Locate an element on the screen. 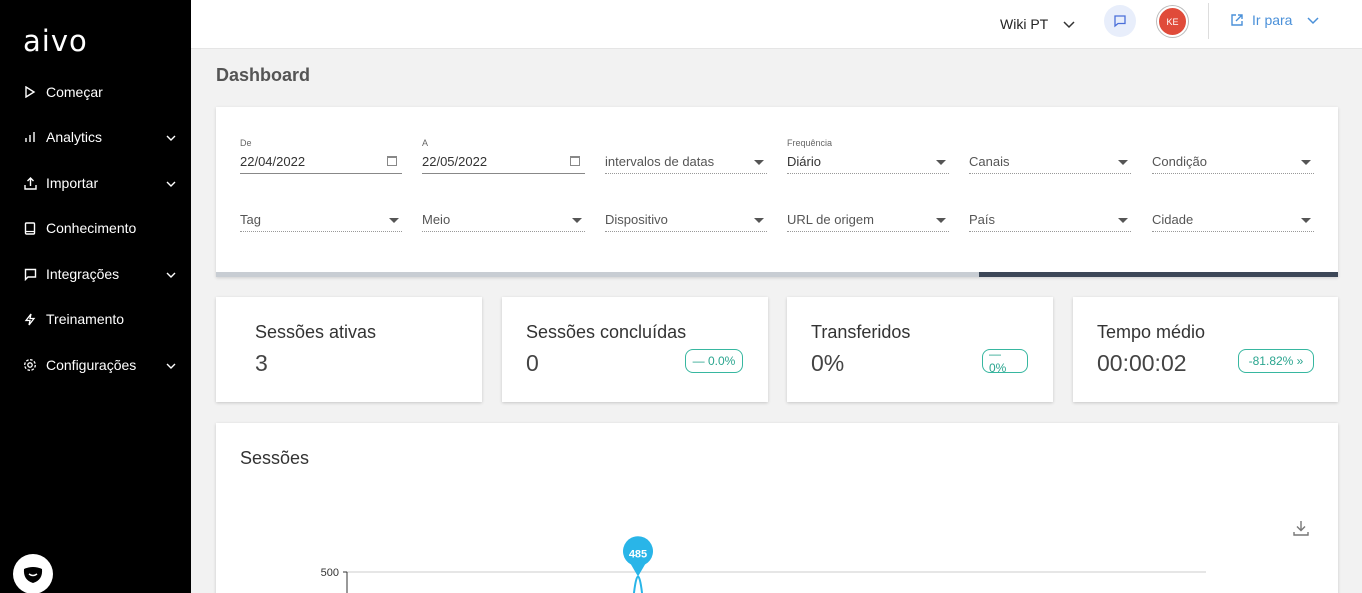 This screenshot has height=593, width=1362. sidebar-item-importar: Importar is located at coordinates (95, 183).